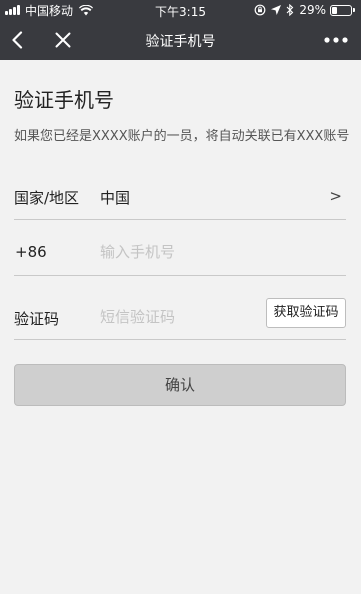  I want to click on confirm-button: 确认, so click(180, 385).